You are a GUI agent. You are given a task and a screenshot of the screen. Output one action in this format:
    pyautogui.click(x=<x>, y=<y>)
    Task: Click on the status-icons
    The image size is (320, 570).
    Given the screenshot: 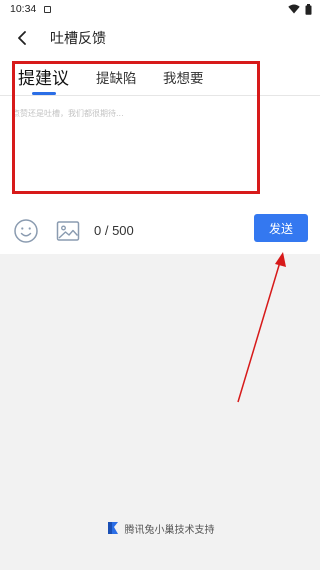 What is the action you would take?
    pyautogui.click(x=300, y=9)
    